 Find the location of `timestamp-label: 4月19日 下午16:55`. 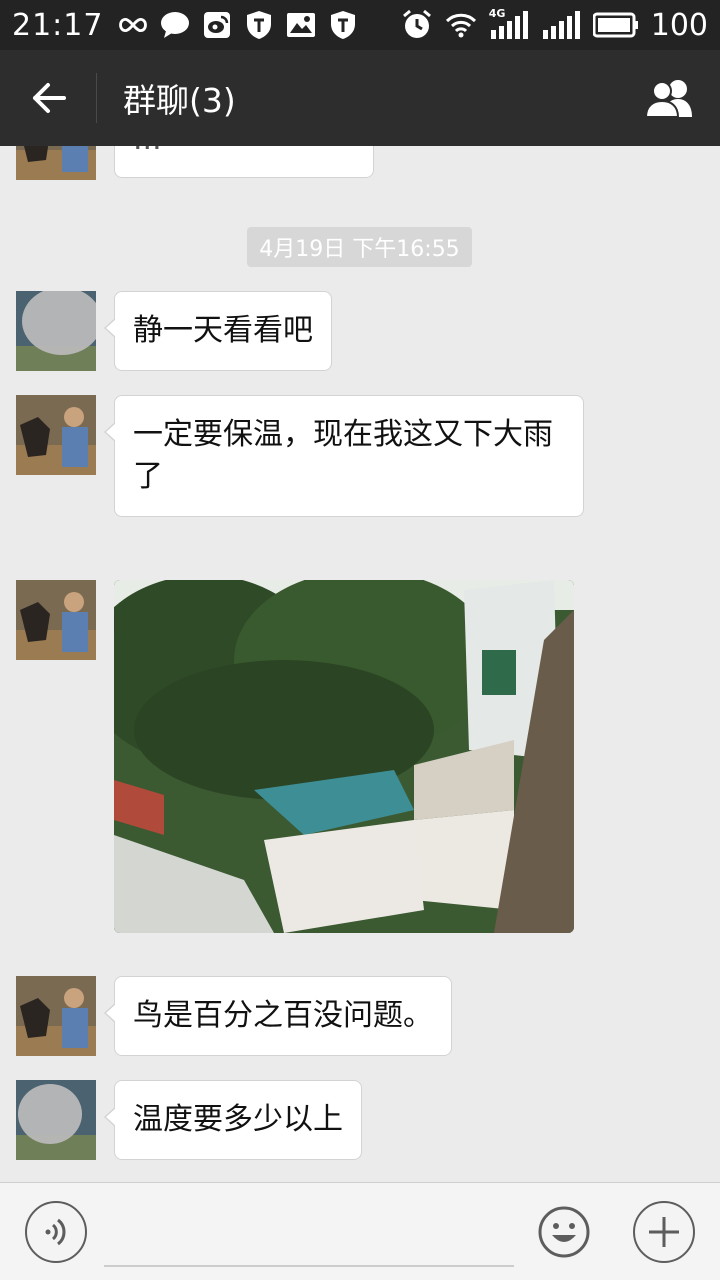

timestamp-label: 4月19日 下午16:55 is located at coordinates (359, 247).